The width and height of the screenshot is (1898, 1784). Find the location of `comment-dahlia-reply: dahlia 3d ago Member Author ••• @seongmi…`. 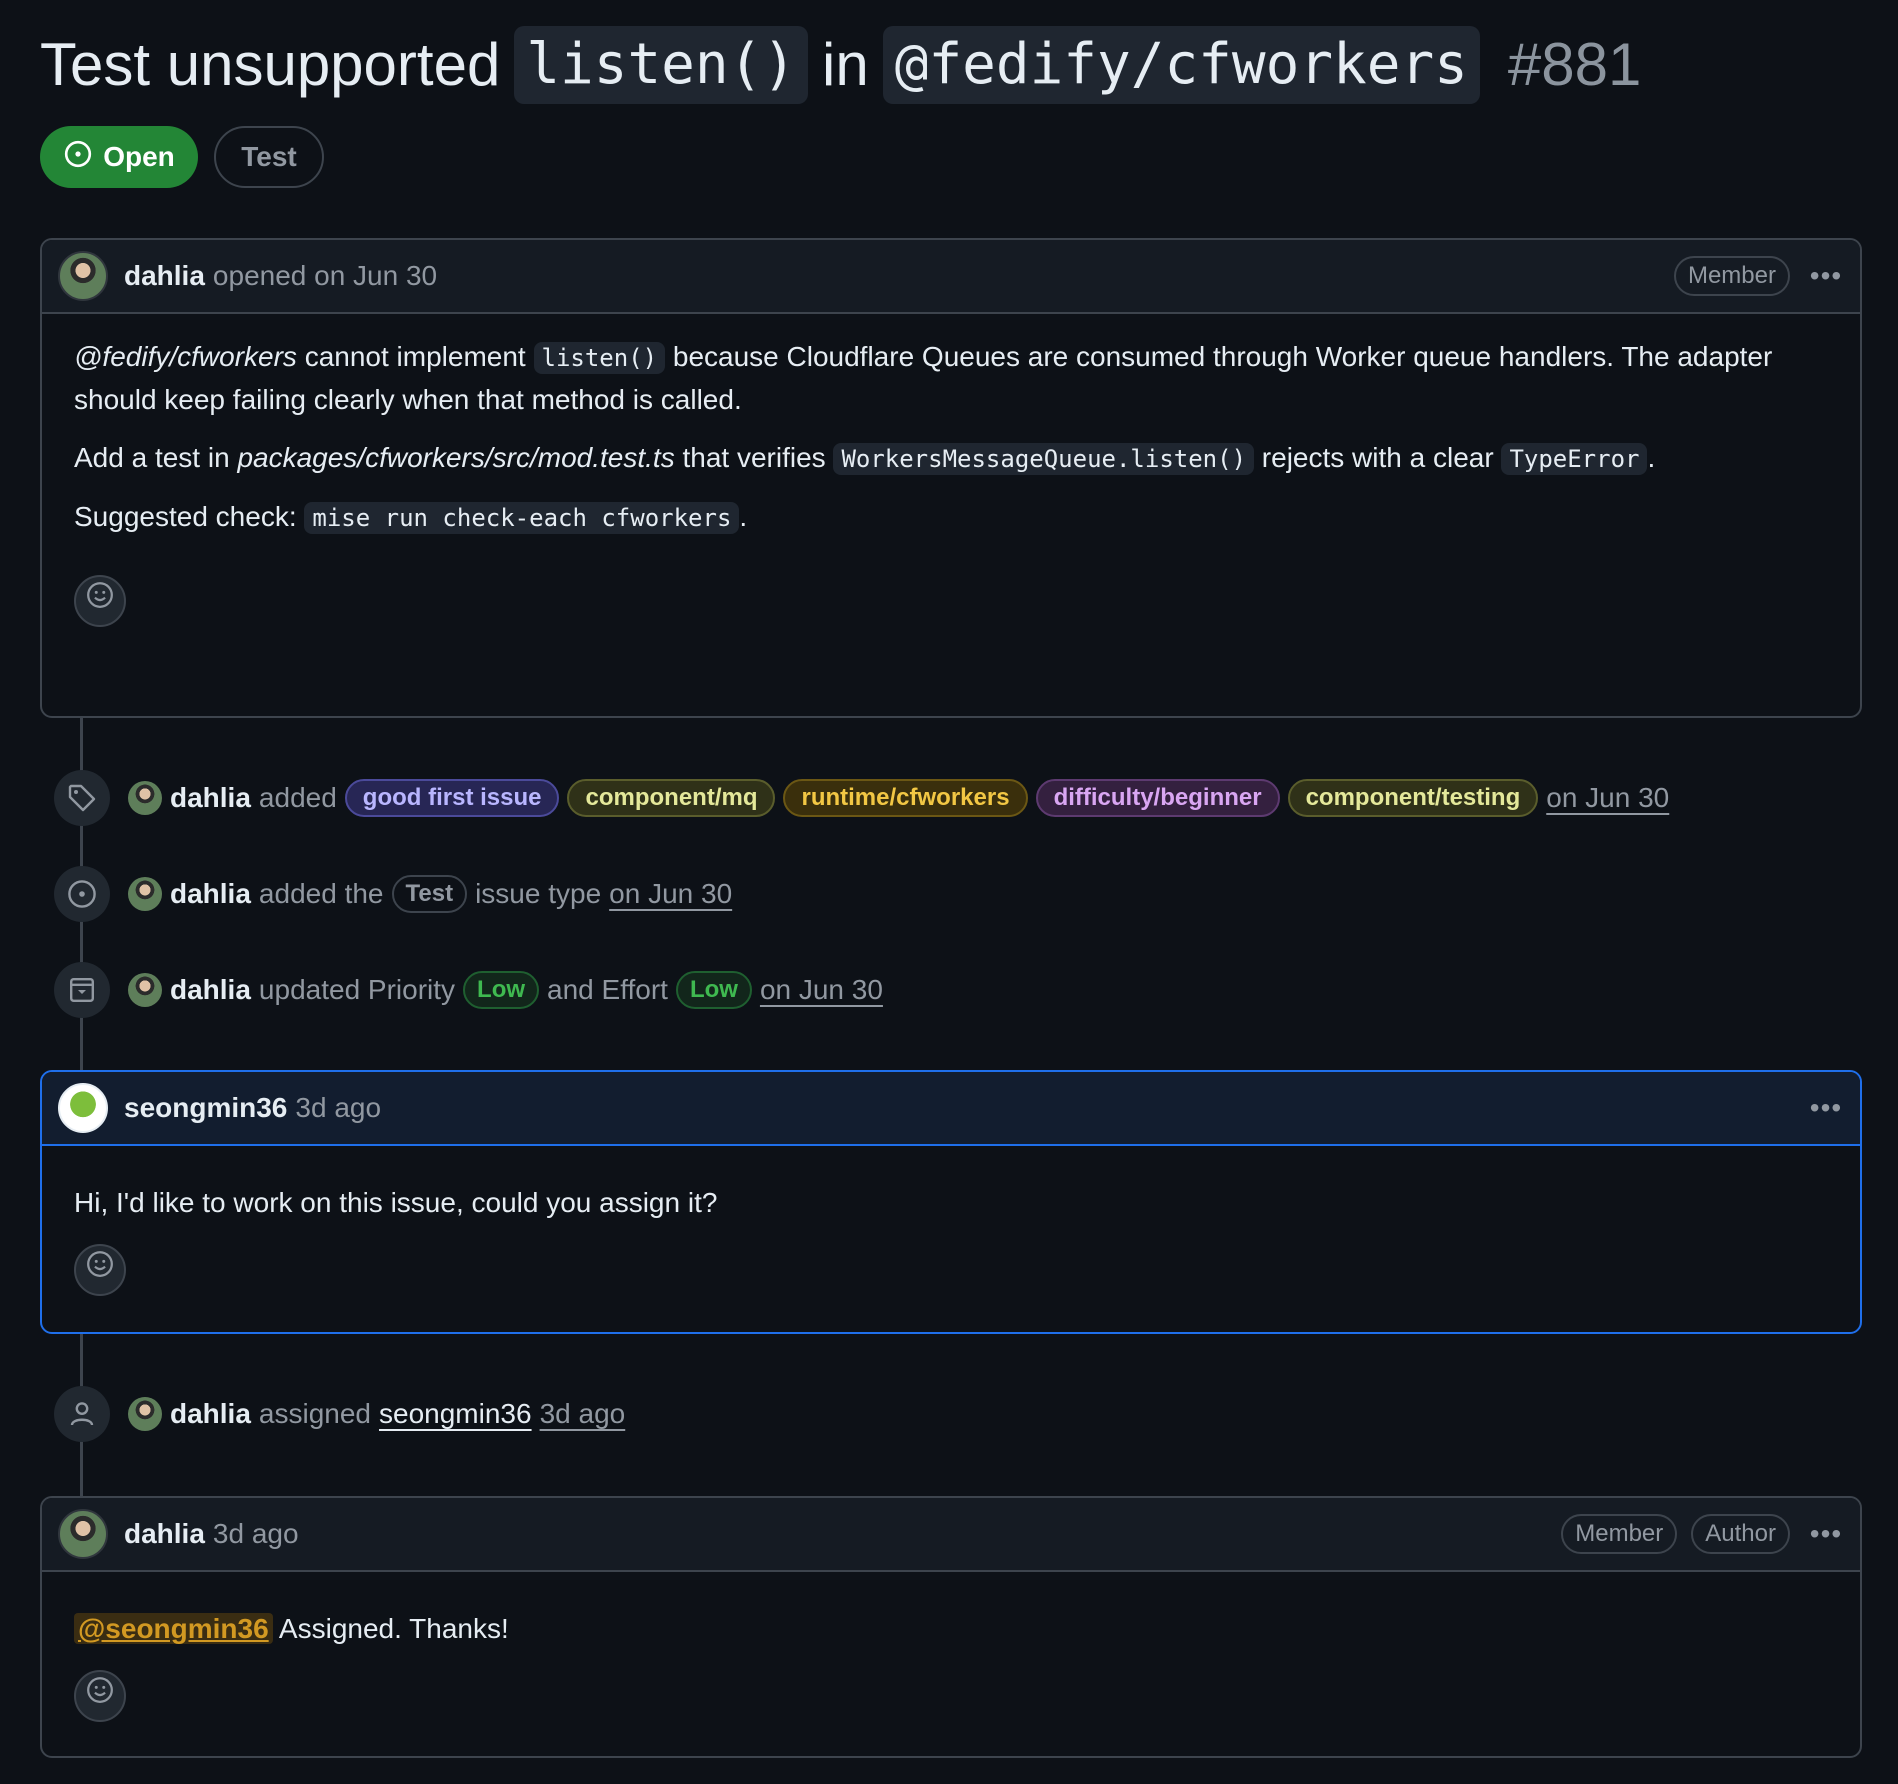

comment-dahlia-reply: dahlia 3d ago Member Author ••• @seongmi… is located at coordinates (951, 1627).